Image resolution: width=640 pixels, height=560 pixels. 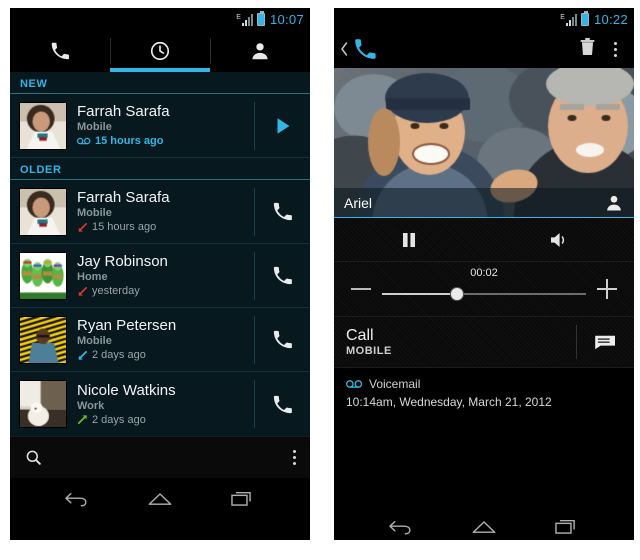 I want to click on seek-thumb, so click(x=457, y=294).